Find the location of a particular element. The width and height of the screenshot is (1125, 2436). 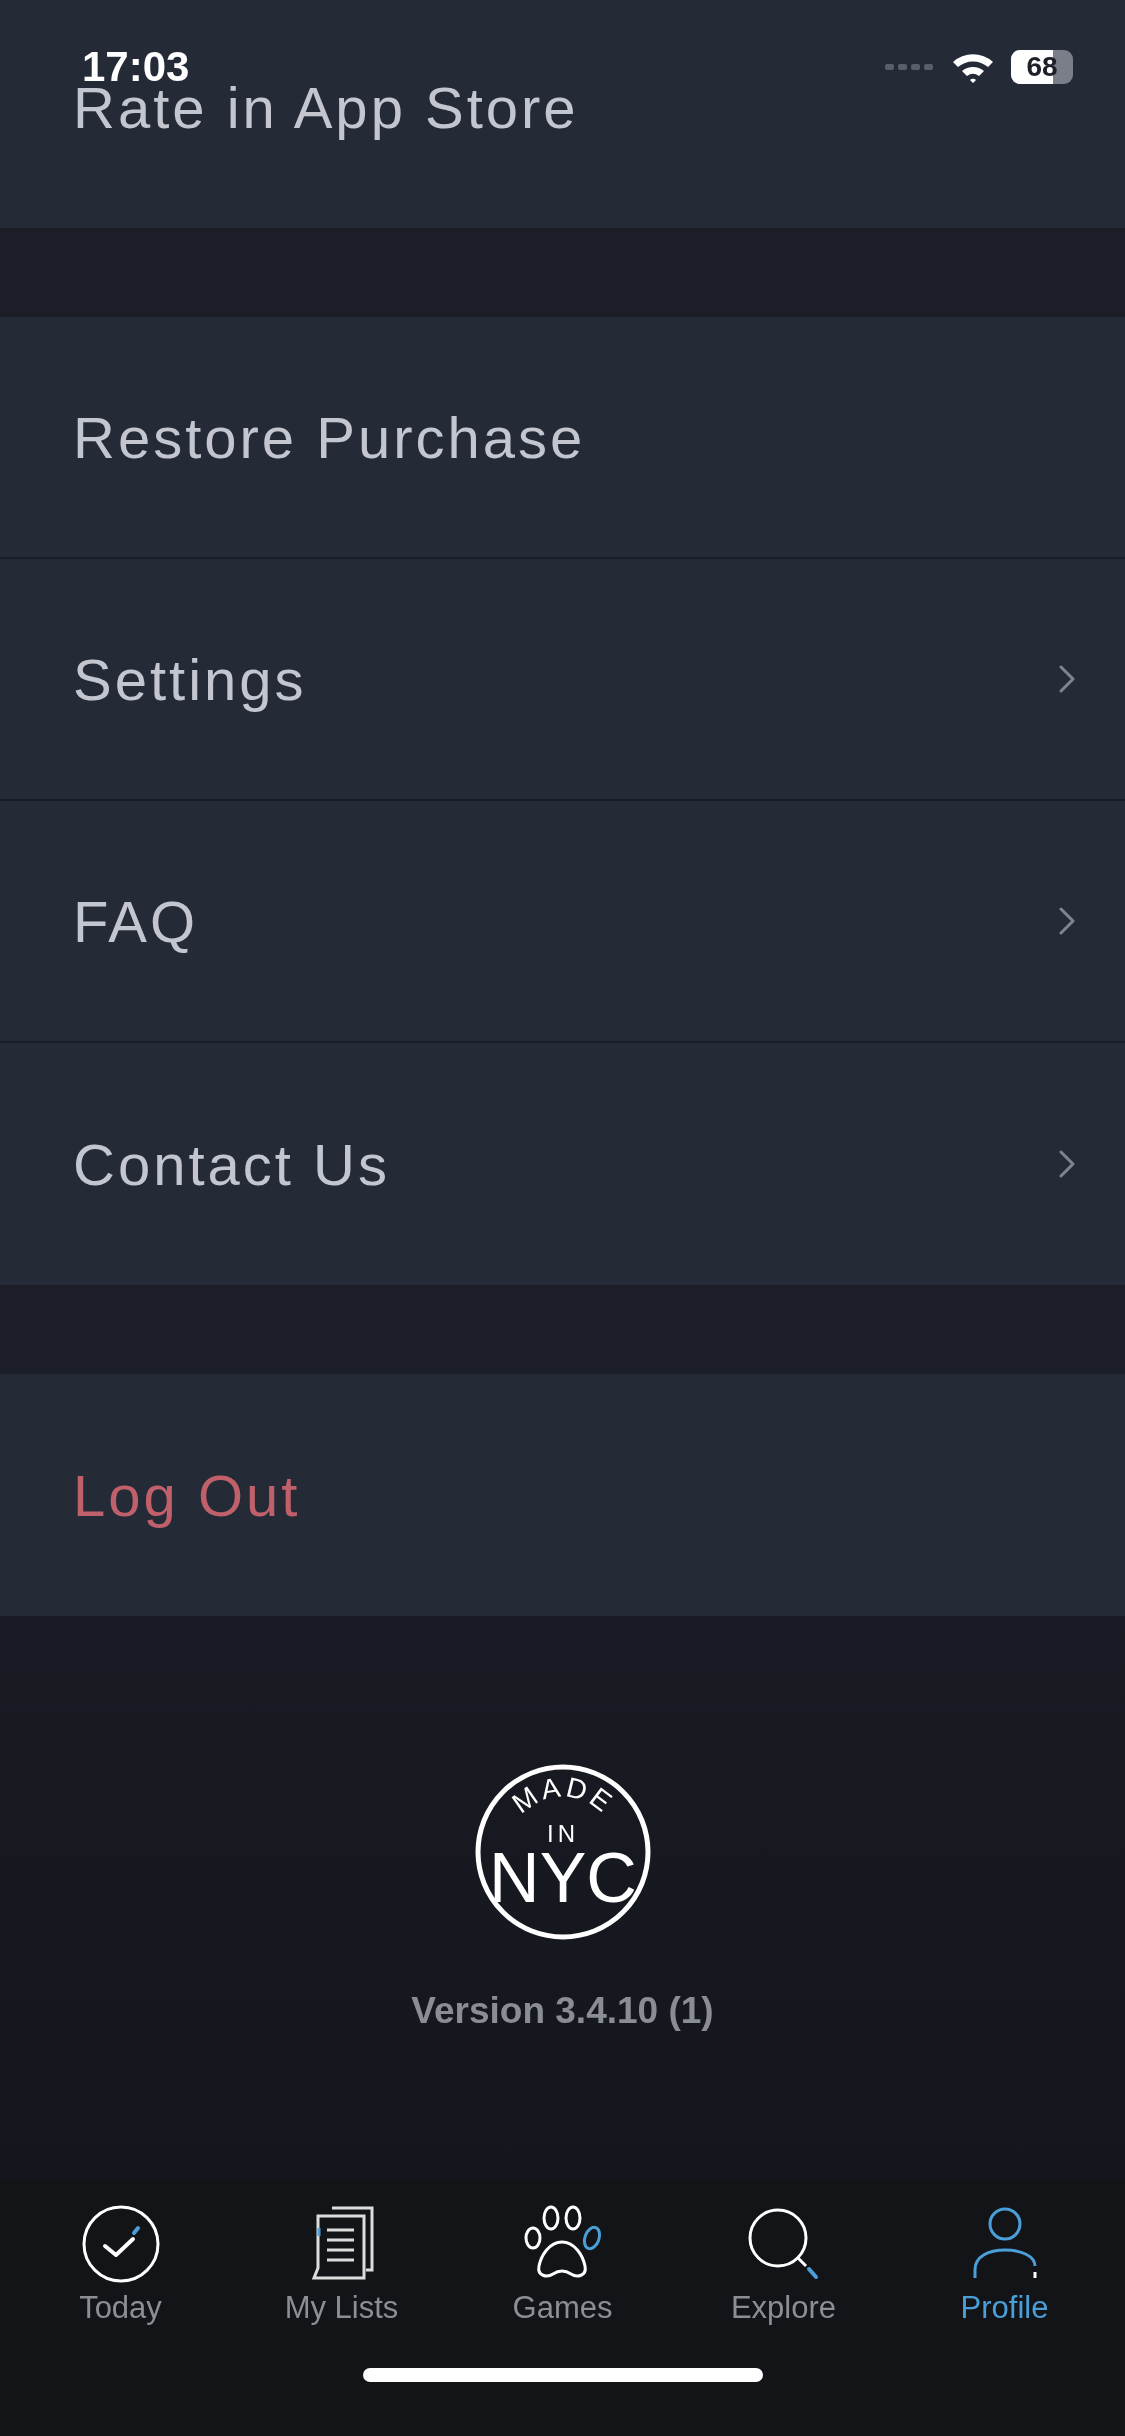

tab-item: Explore is located at coordinates (783, 2265).